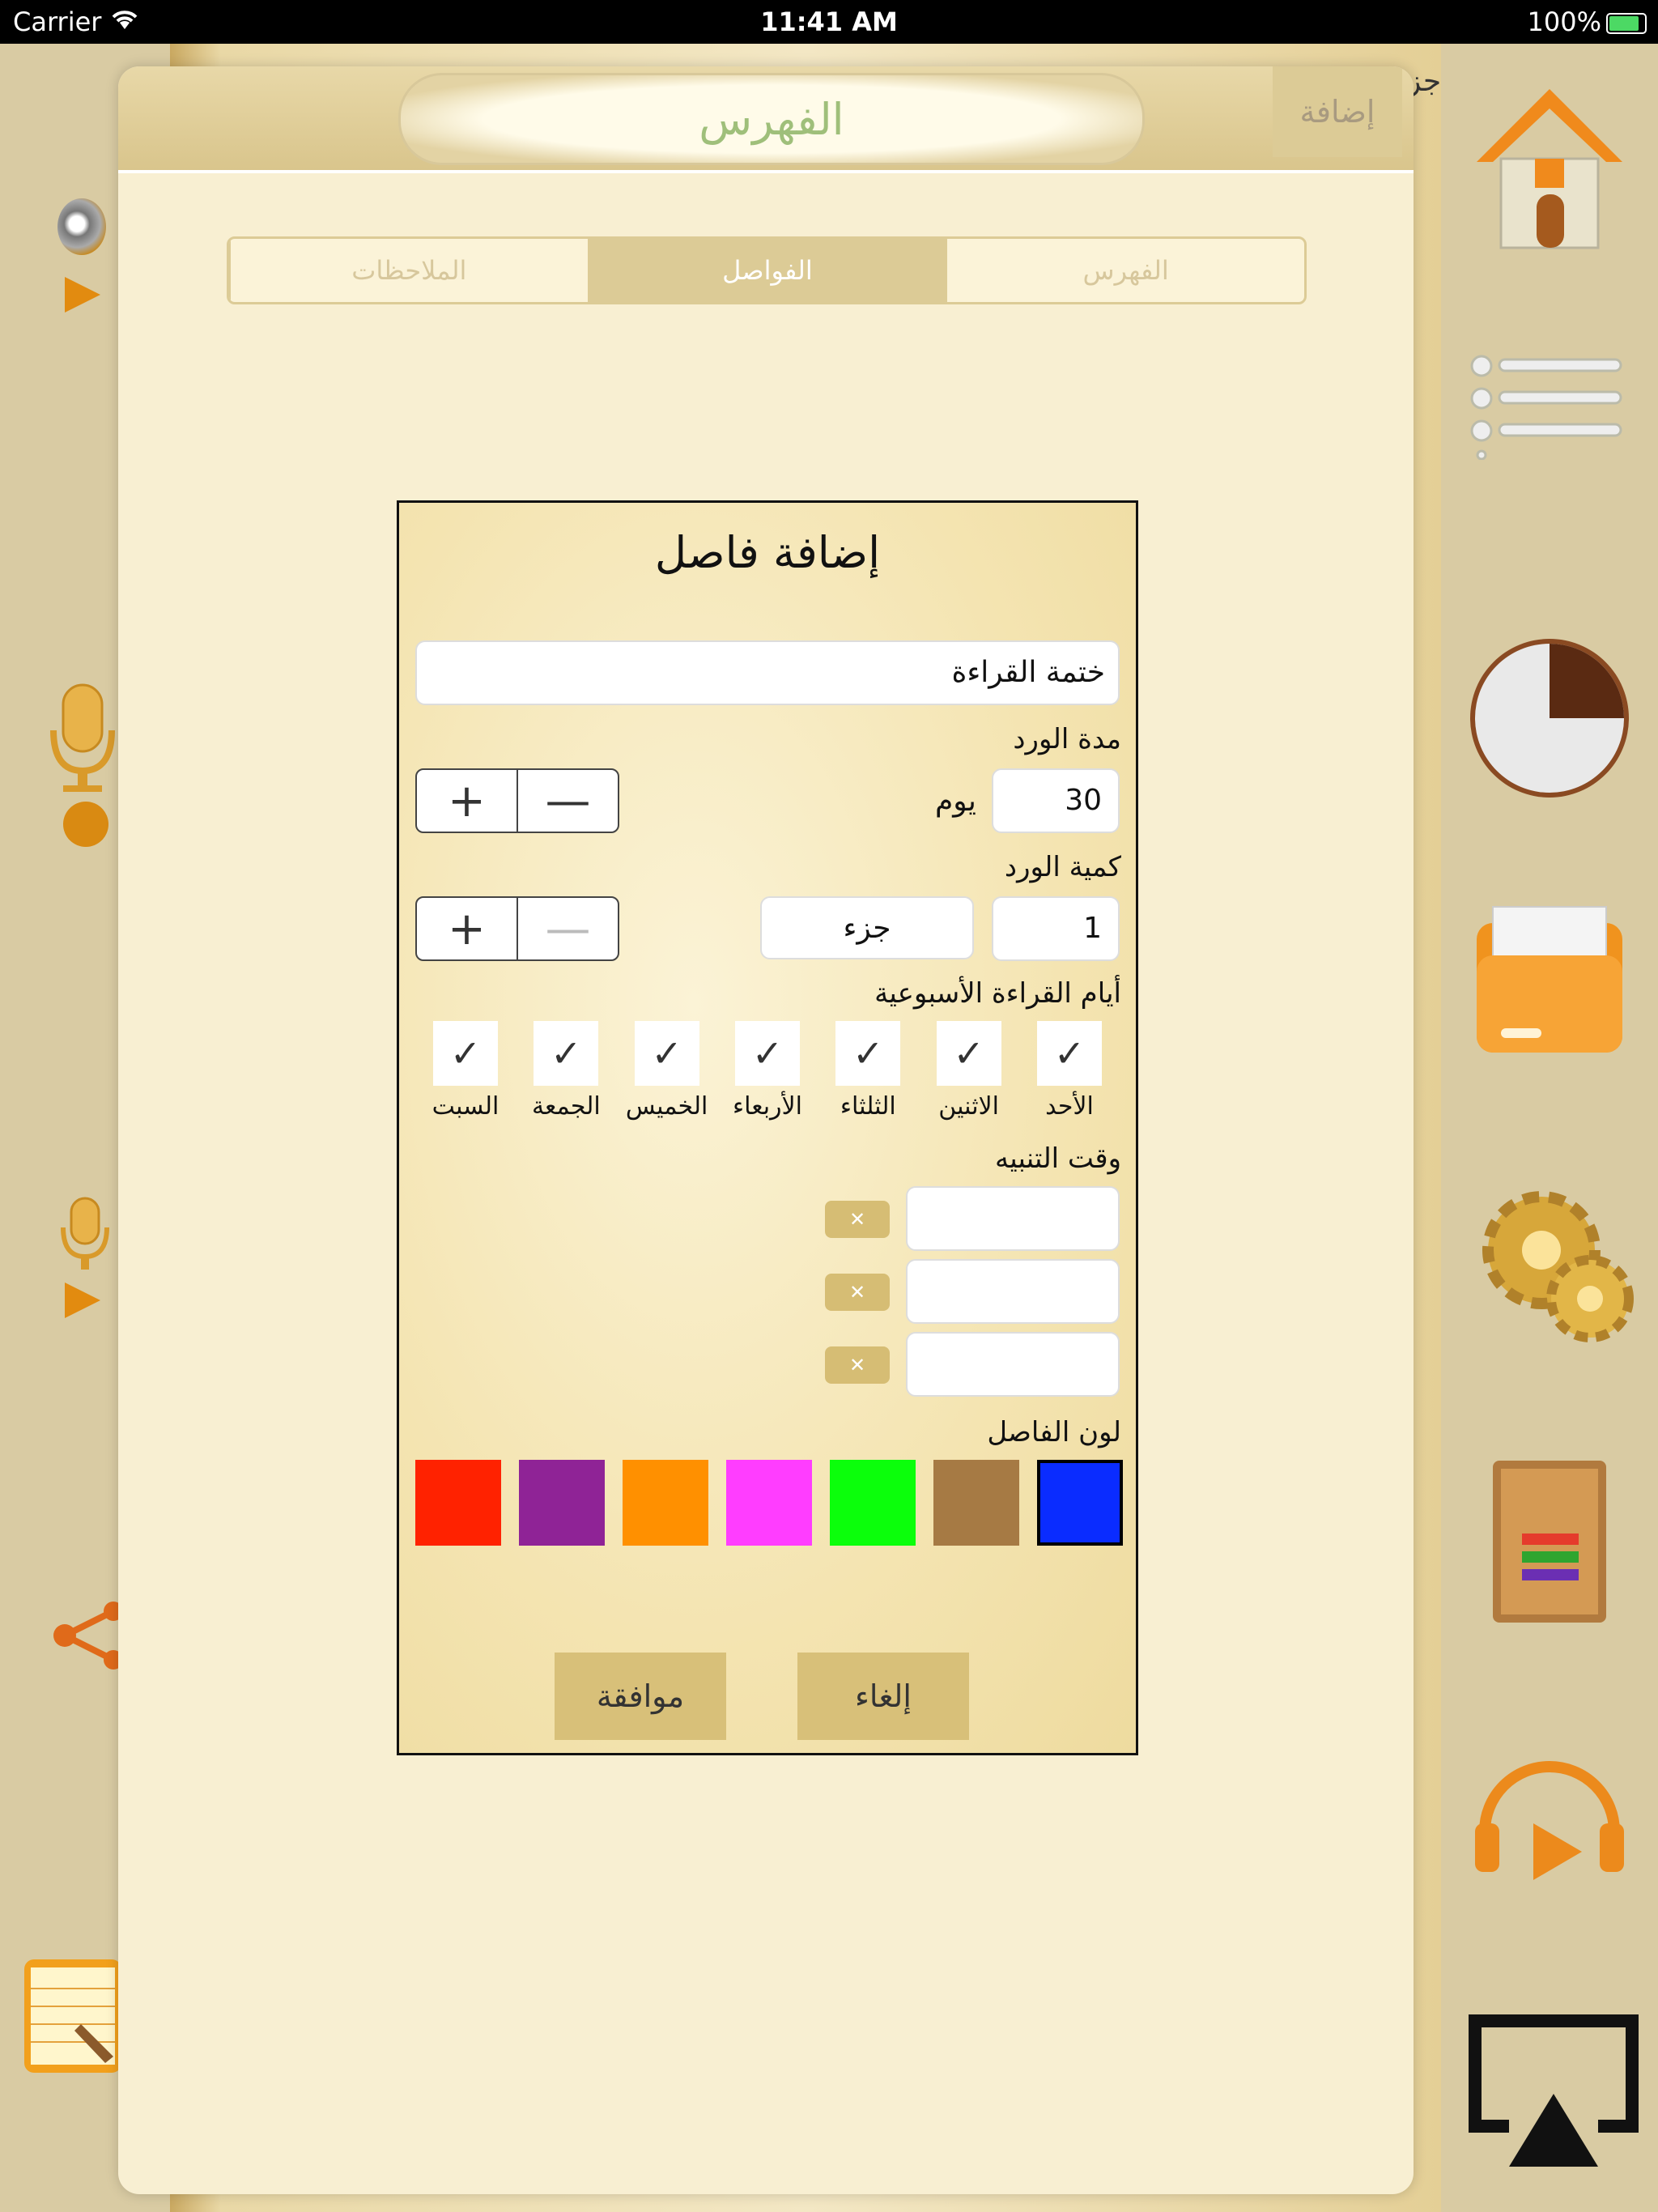 The image size is (1658, 2212). I want to click on right-toolbar, so click(1549, 1128).